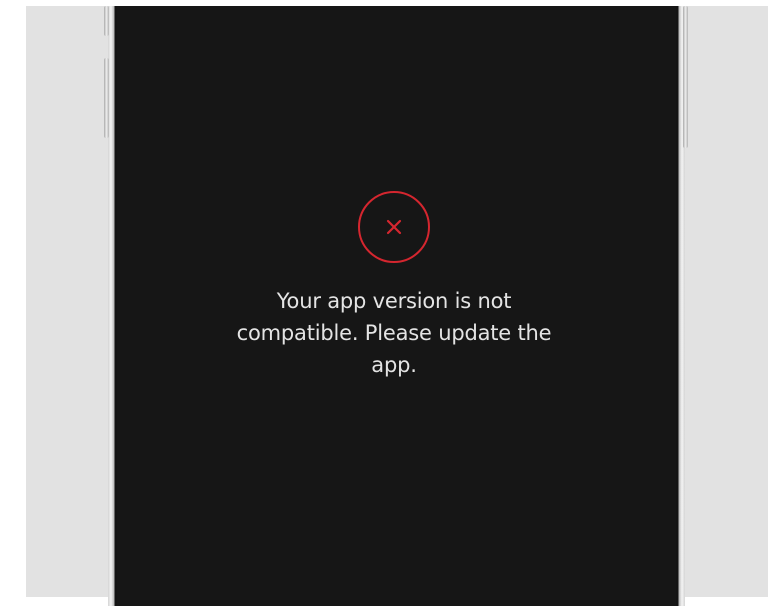 The height and width of the screenshot is (606, 779). I want to click on close-x-icon, so click(394, 227).